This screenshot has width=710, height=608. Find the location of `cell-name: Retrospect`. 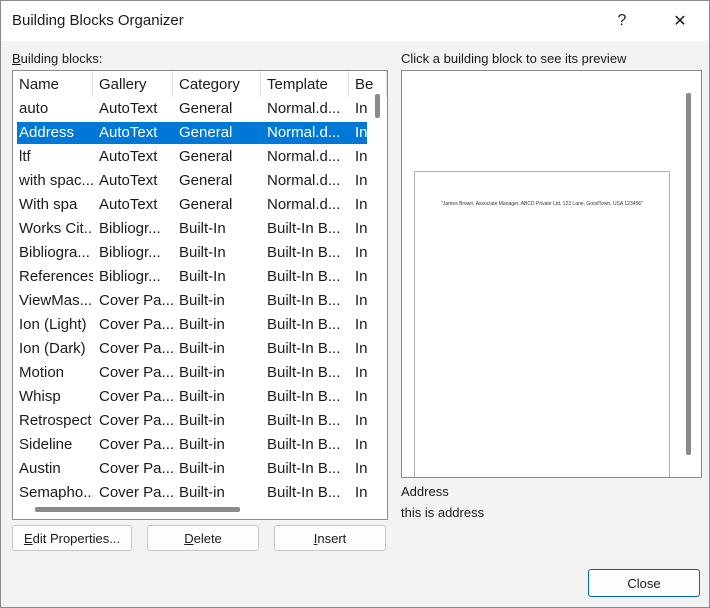

cell-name: Retrospect is located at coordinates (55, 420).